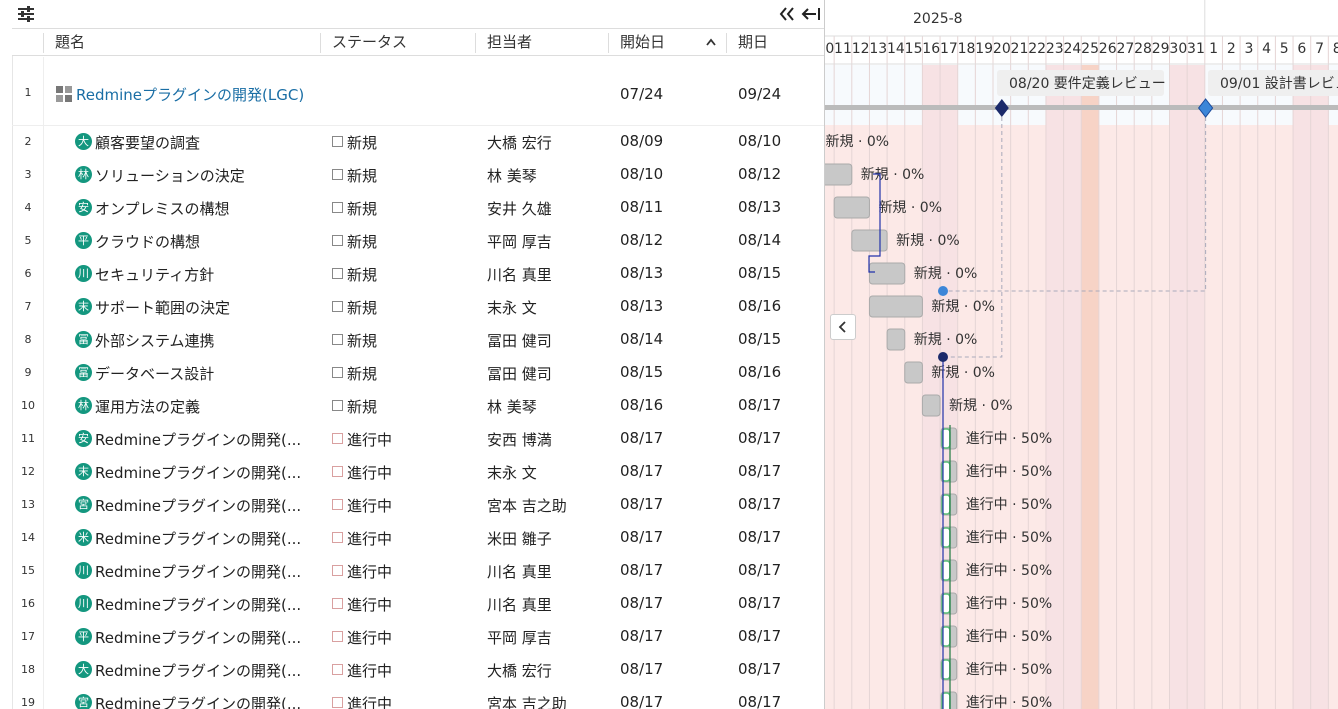  Describe the element at coordinates (26, 14) in the screenshot. I see `sliders-icon` at that location.